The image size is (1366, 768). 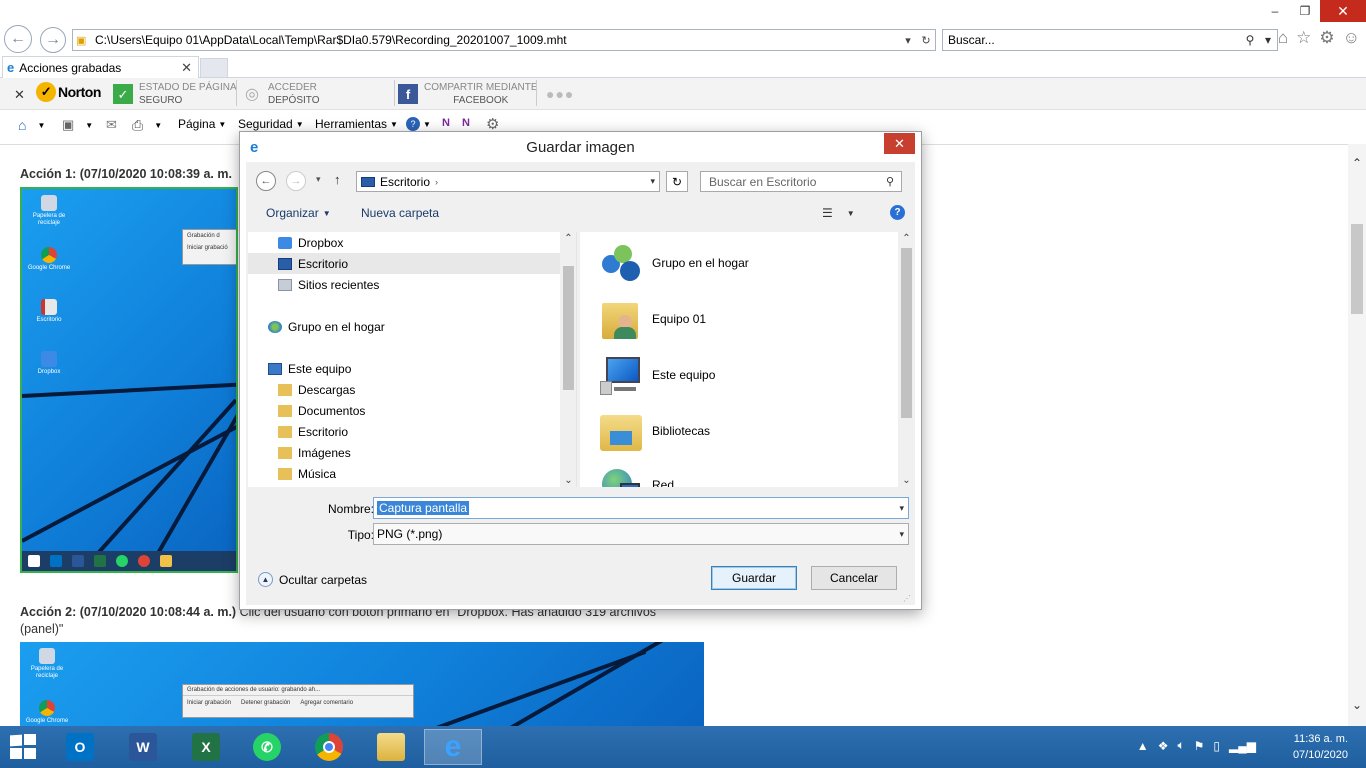 What do you see at coordinates (908, 40) in the screenshot?
I see `dropdown-icon: ▾` at bounding box center [908, 40].